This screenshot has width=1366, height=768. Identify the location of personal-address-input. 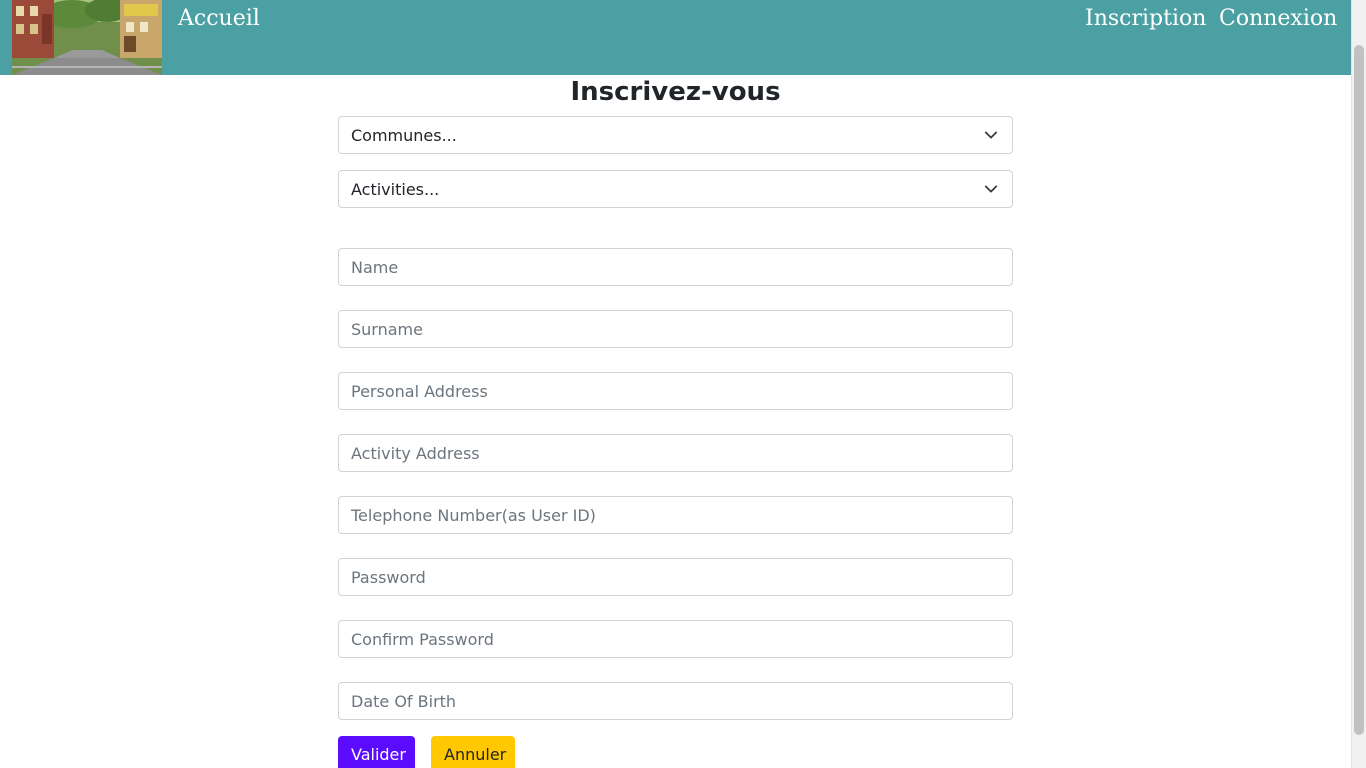
(675, 391).